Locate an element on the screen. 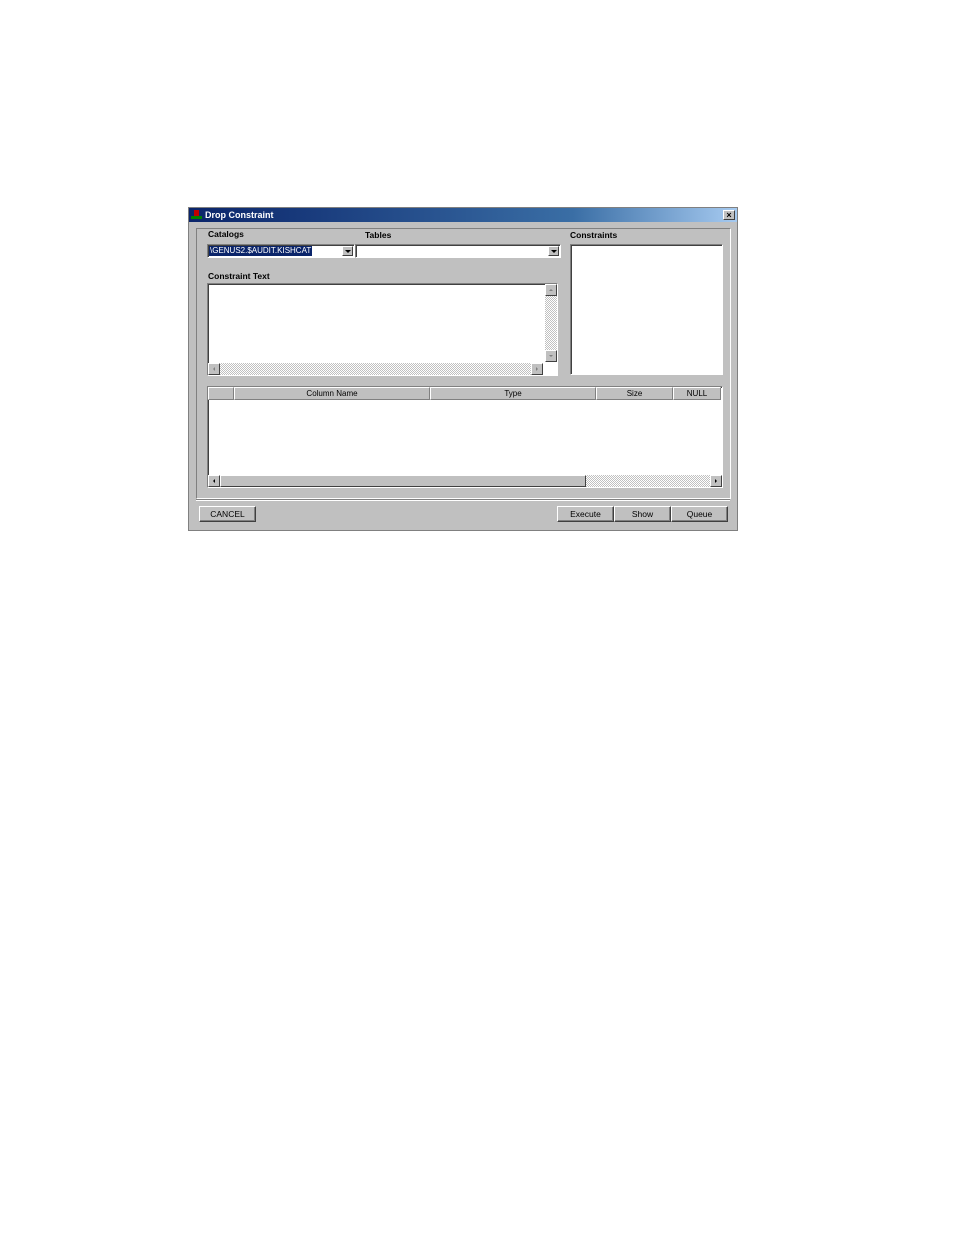 This screenshot has width=954, height=1235. arrow-up-icon is located at coordinates (551, 290).